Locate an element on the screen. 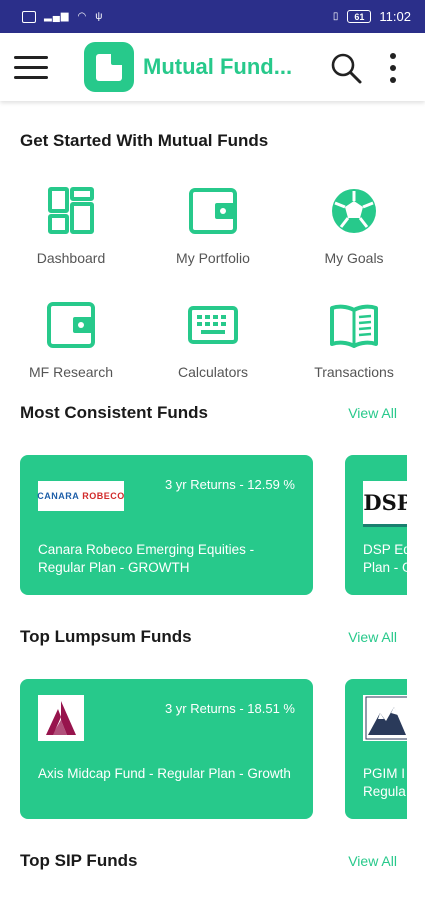  fund-name-line: Plan - G is located at coordinates (385, 567).